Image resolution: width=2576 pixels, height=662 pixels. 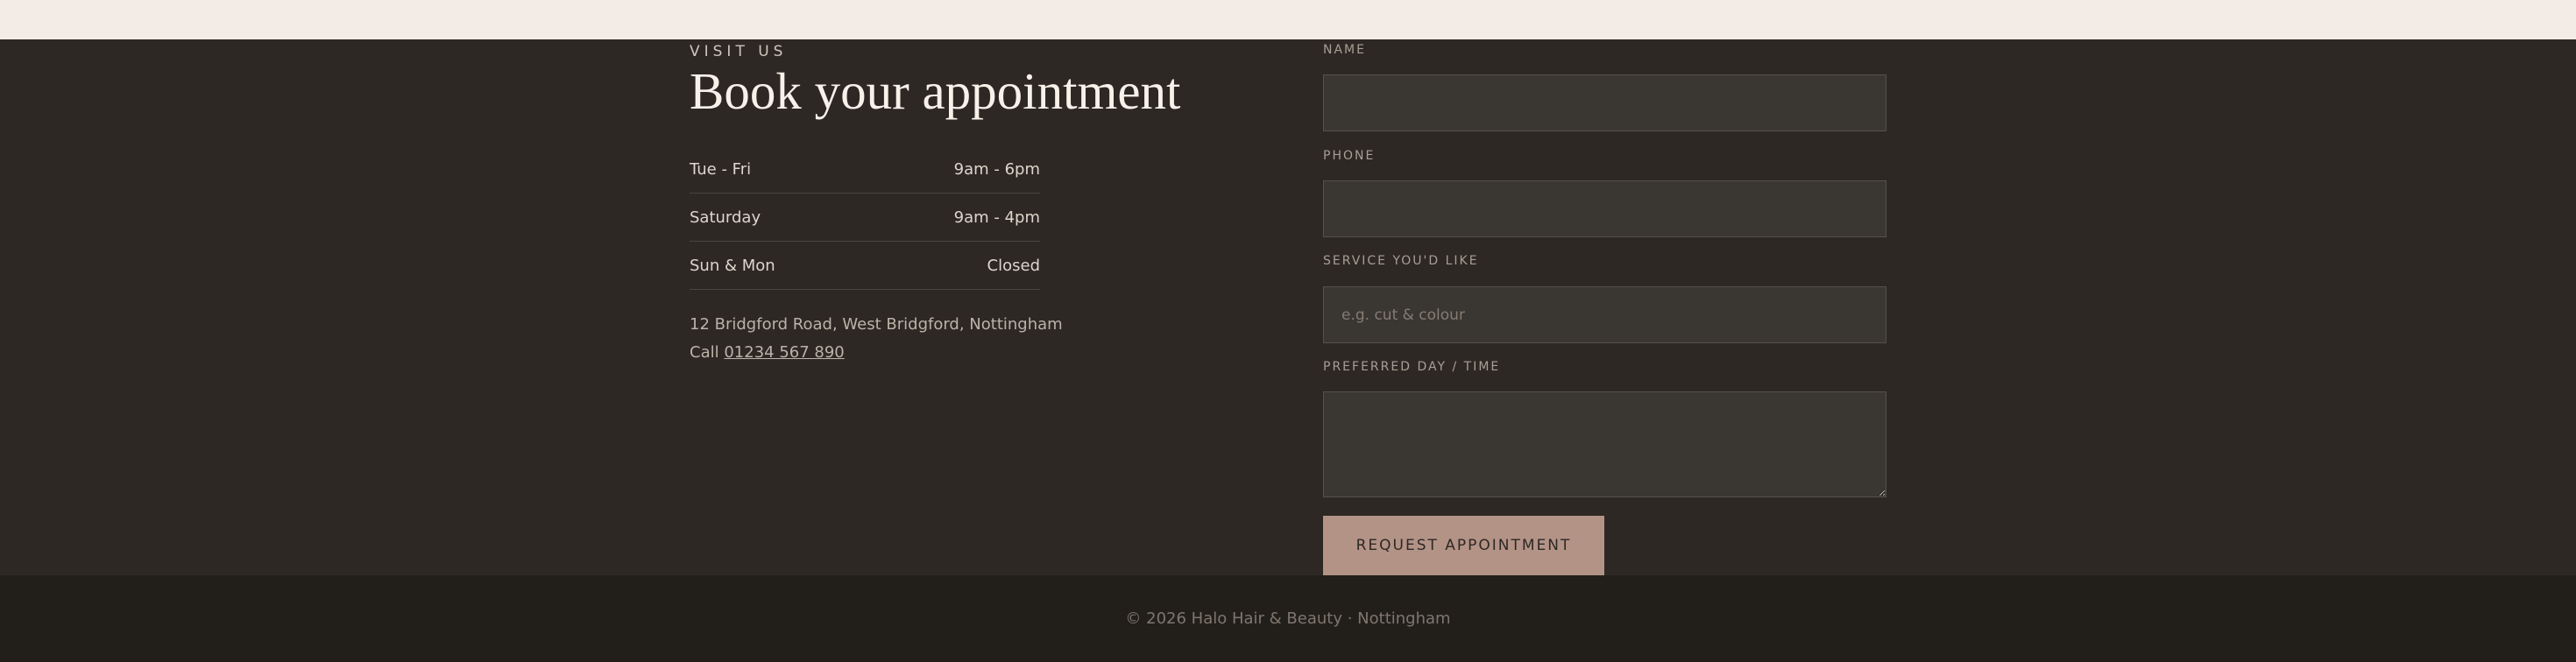 I want to click on preferred-time-textarea, so click(x=1604, y=444).